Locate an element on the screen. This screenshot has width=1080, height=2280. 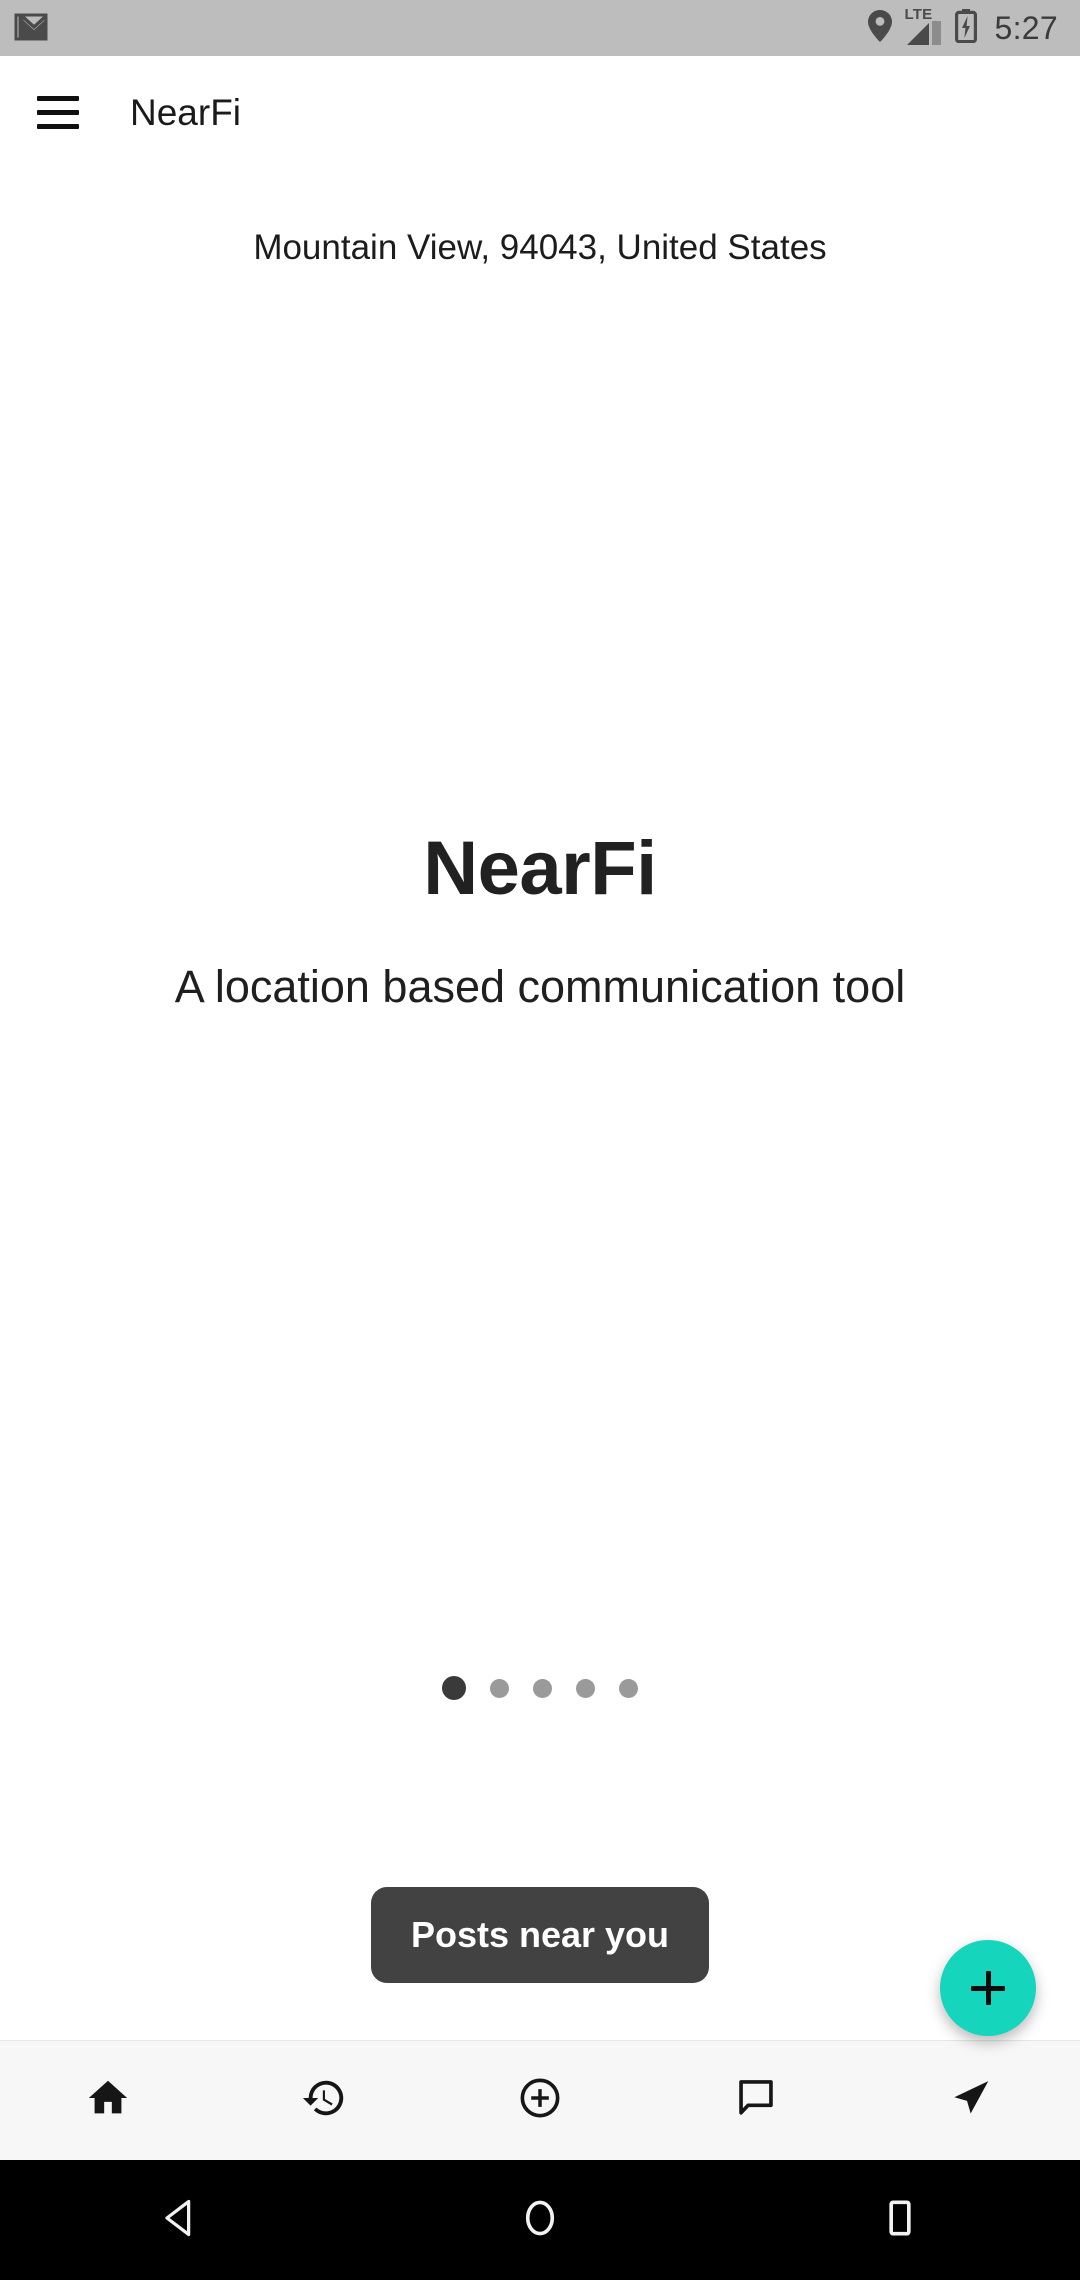
page-title: NearFi is located at coordinates (540, 868).